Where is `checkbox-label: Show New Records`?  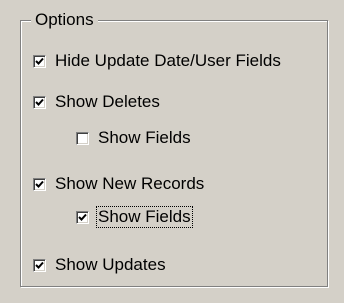
checkbox-label: Show New Records is located at coordinates (130, 183).